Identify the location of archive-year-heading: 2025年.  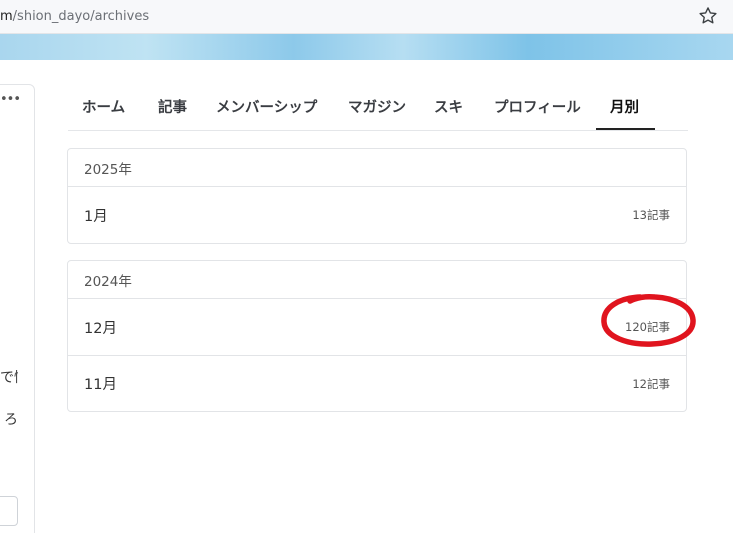
(377, 168).